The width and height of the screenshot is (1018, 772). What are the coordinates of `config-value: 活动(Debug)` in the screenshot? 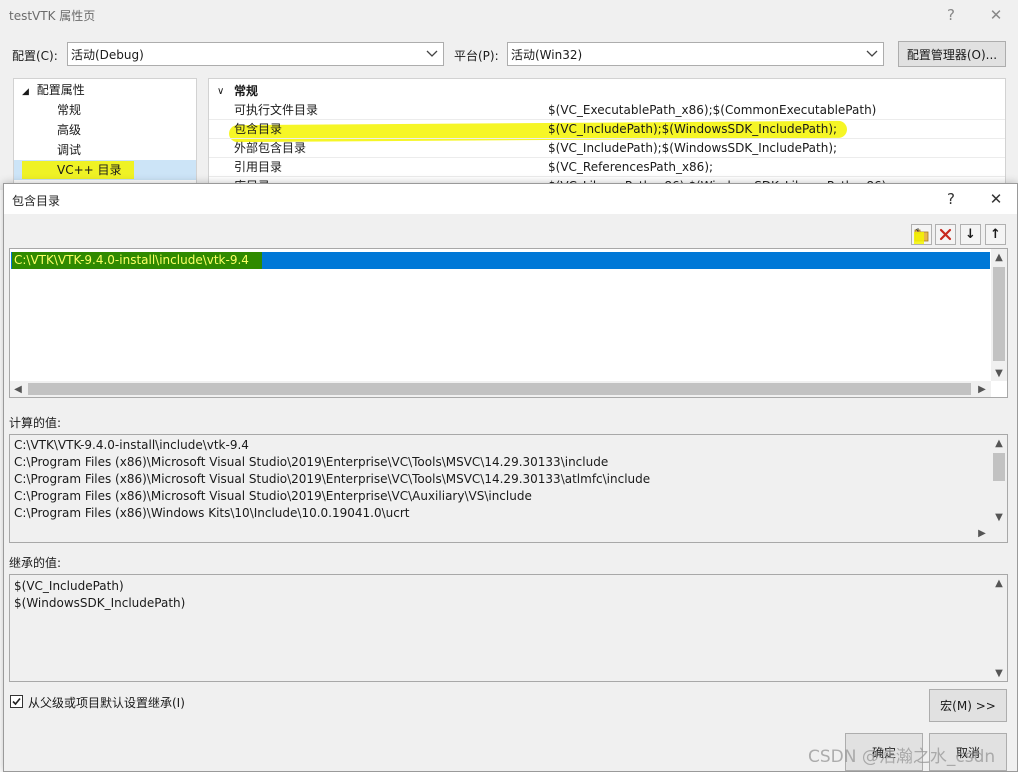 It's located at (107, 54).